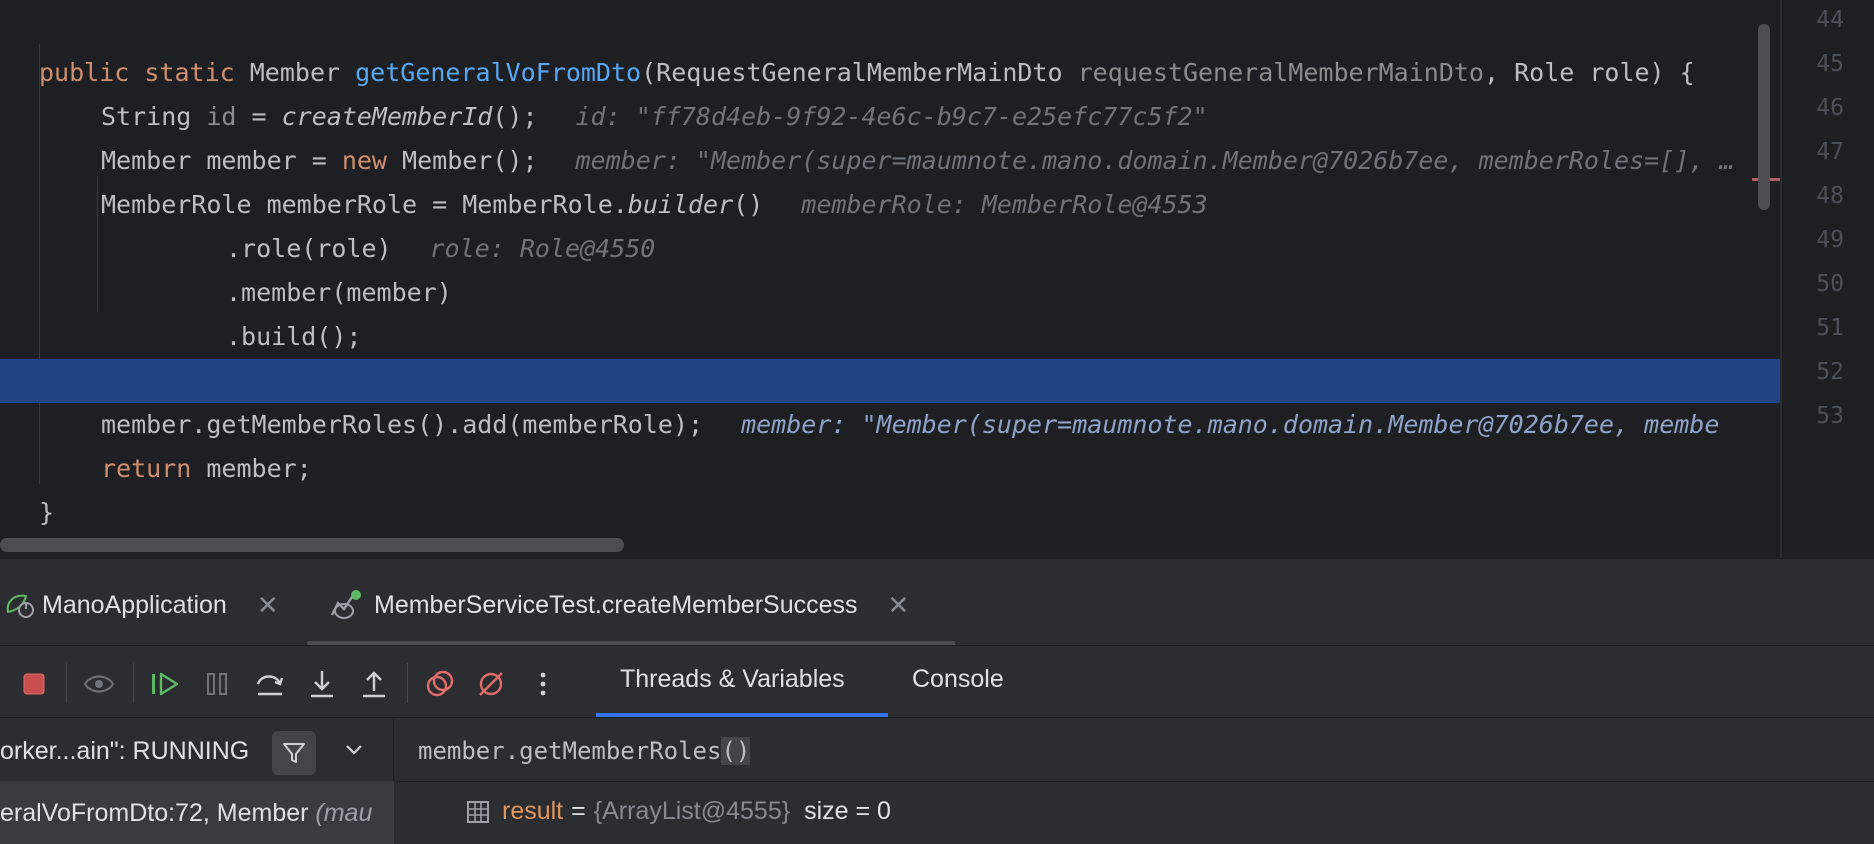  I want to click on variable-equals: =, so click(578, 811).